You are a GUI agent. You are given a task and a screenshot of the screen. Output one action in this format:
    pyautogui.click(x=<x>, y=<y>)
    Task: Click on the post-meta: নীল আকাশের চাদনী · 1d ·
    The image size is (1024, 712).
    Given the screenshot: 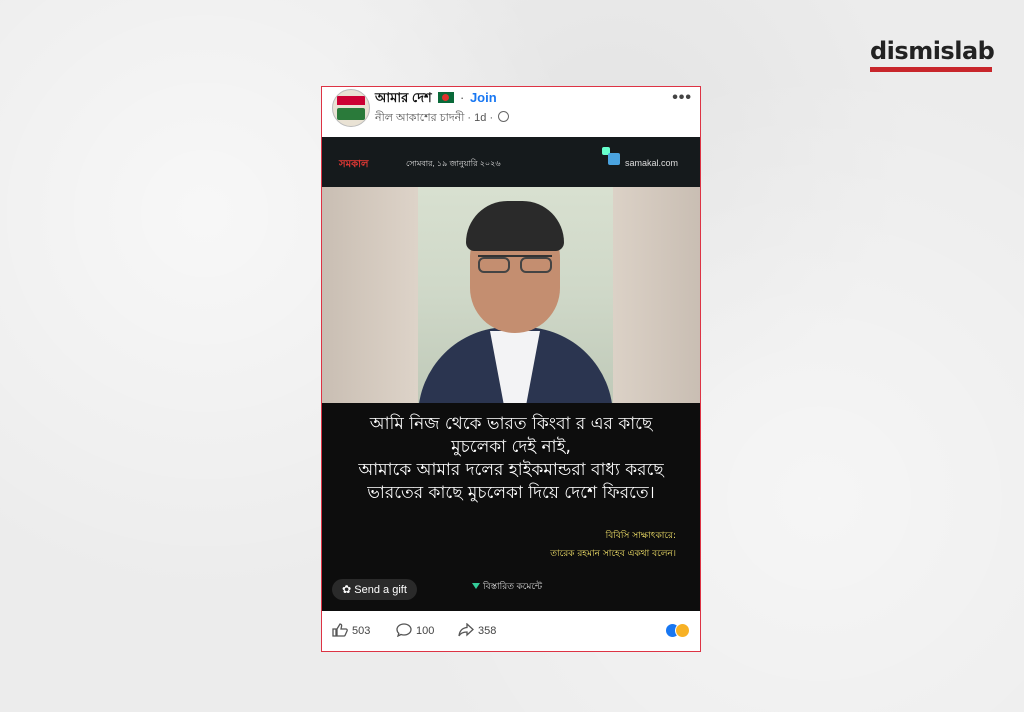 What is the action you would take?
    pyautogui.click(x=442, y=118)
    